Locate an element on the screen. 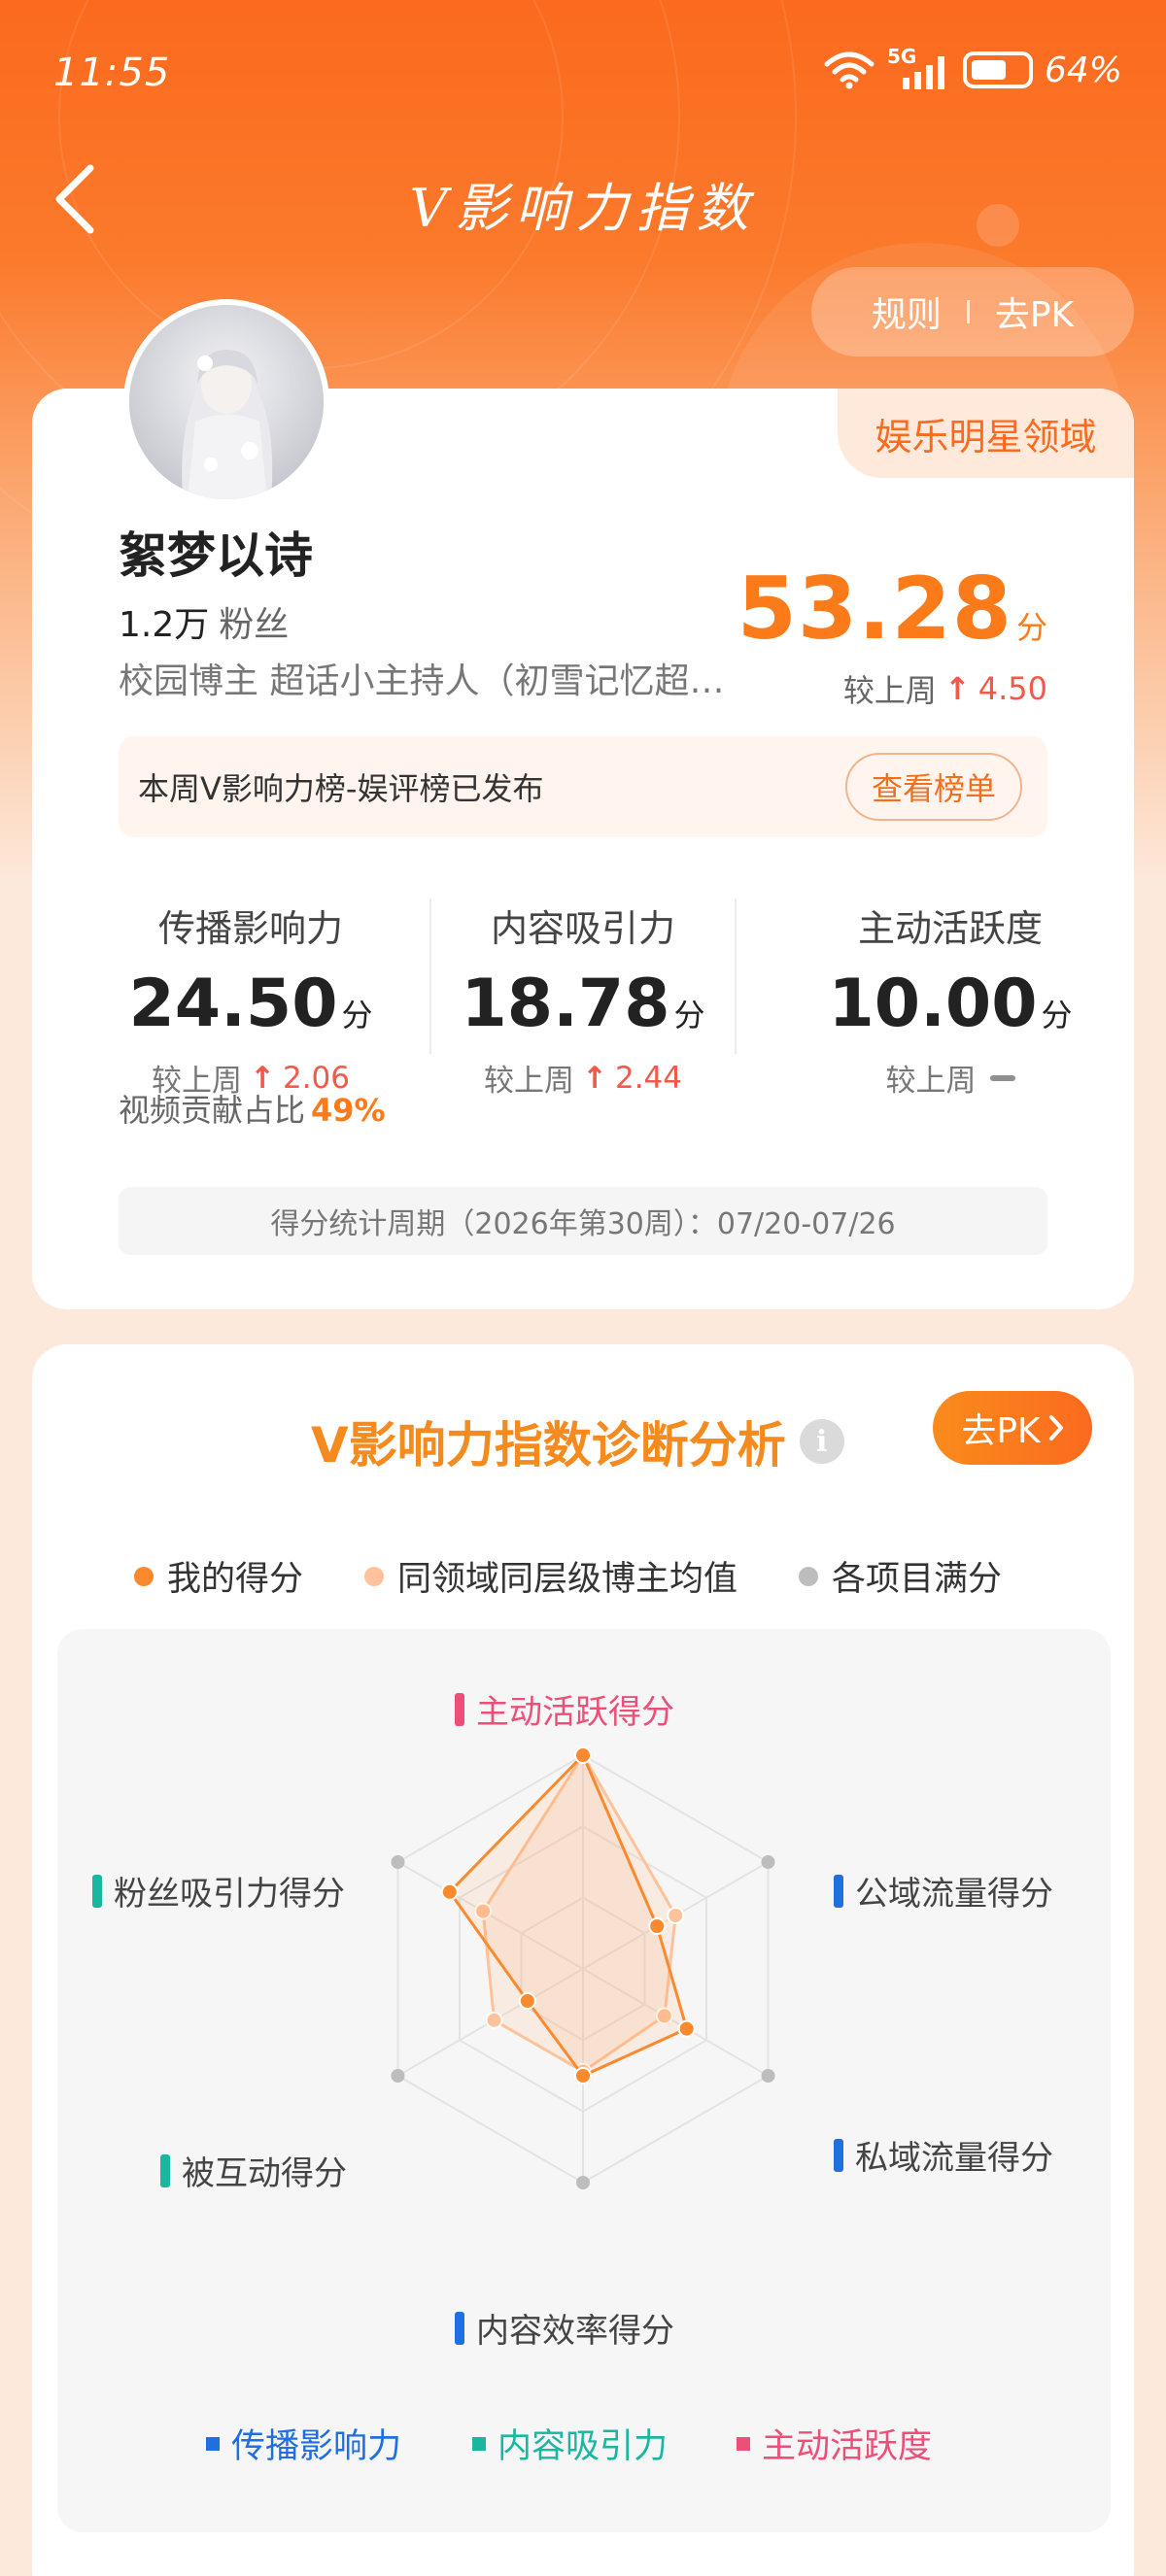 This screenshot has height=2576, width=1166. fans-label: 粉丝 is located at coordinates (254, 625).